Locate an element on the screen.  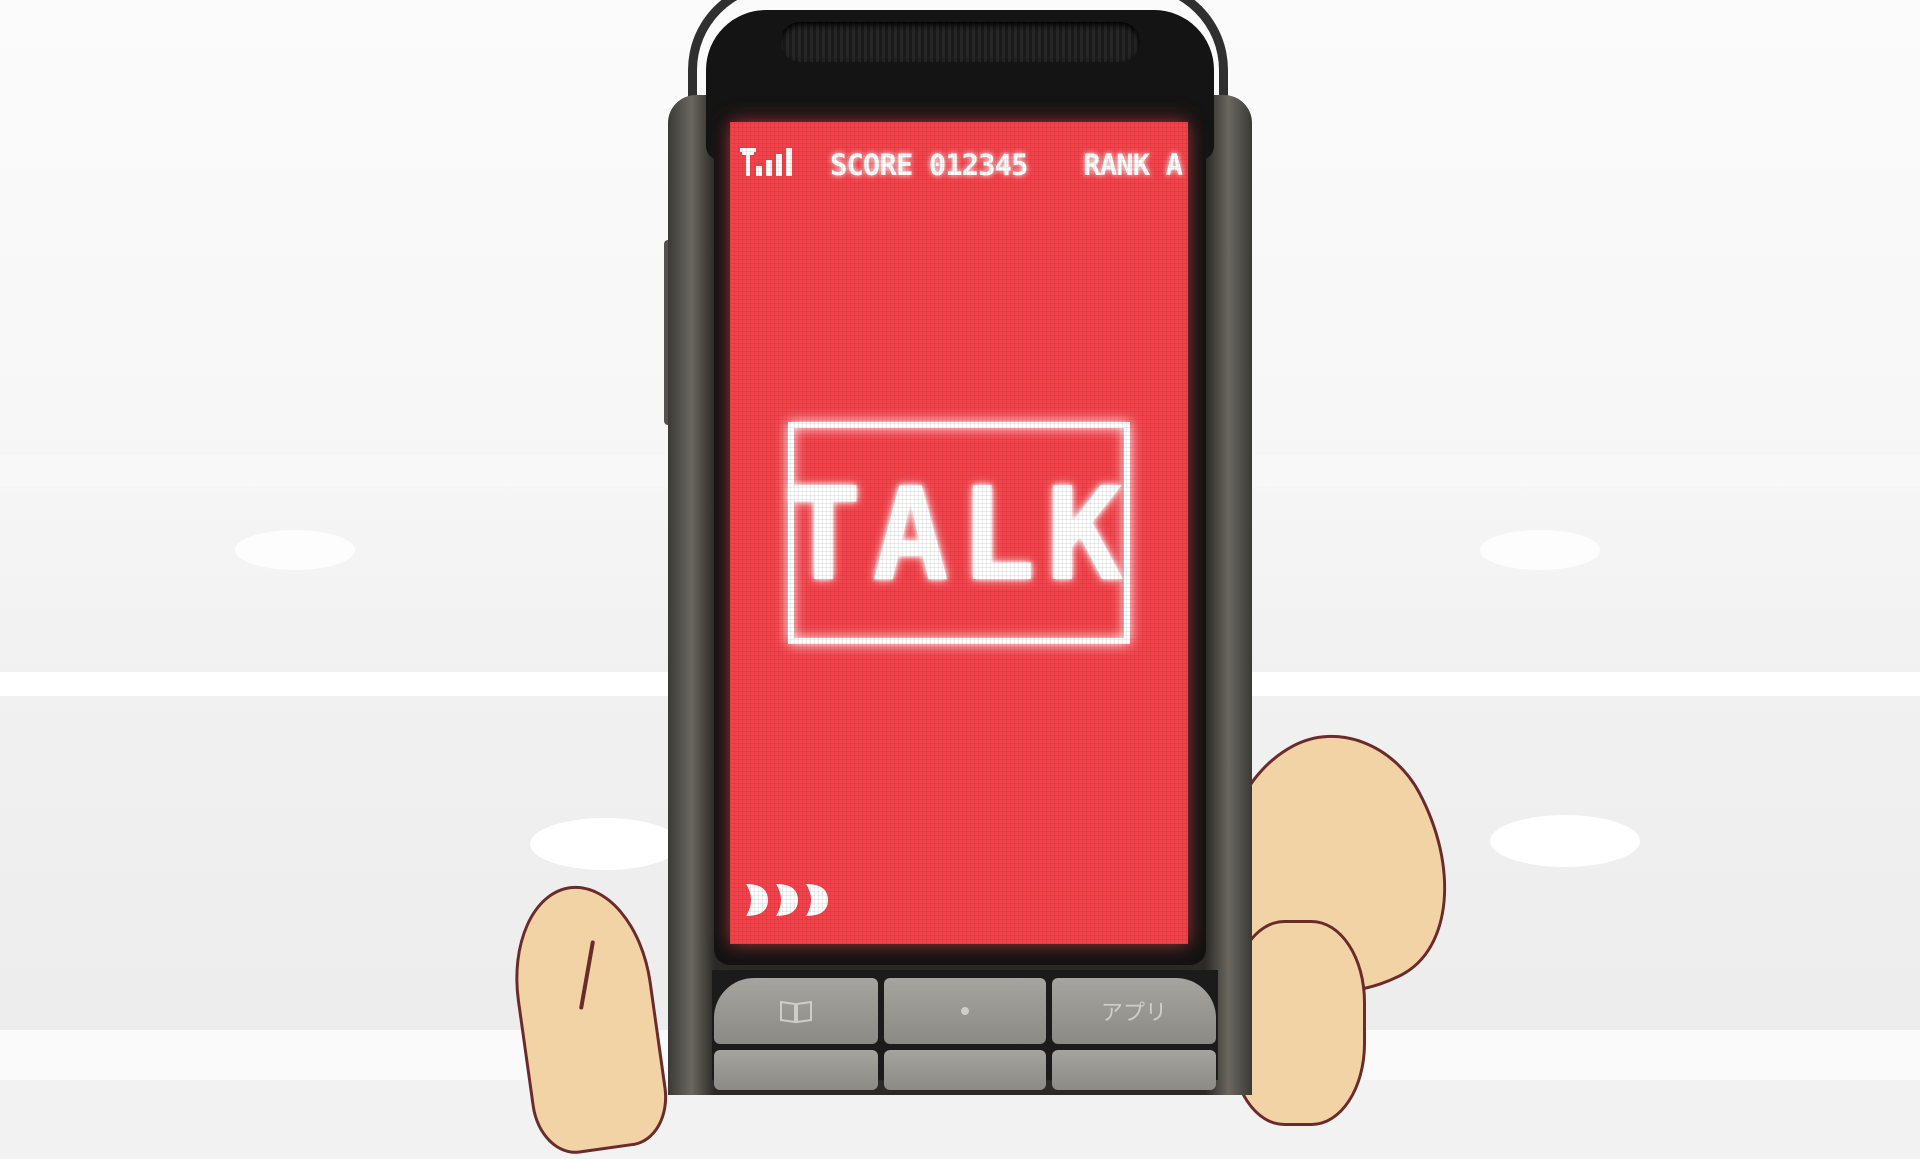
right-softkey-label: アプリ is located at coordinates (1133, 1013).